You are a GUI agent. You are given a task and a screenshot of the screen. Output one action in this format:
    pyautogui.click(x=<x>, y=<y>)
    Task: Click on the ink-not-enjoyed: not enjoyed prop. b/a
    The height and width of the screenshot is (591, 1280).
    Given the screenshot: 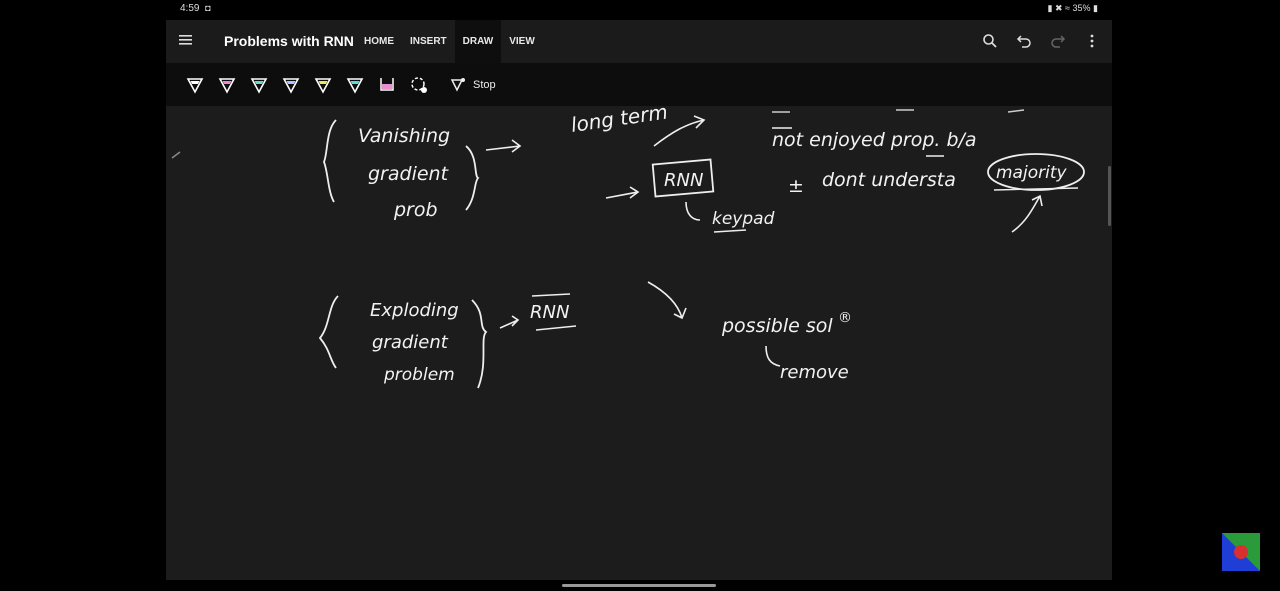 What is the action you would take?
    pyautogui.click(x=874, y=140)
    